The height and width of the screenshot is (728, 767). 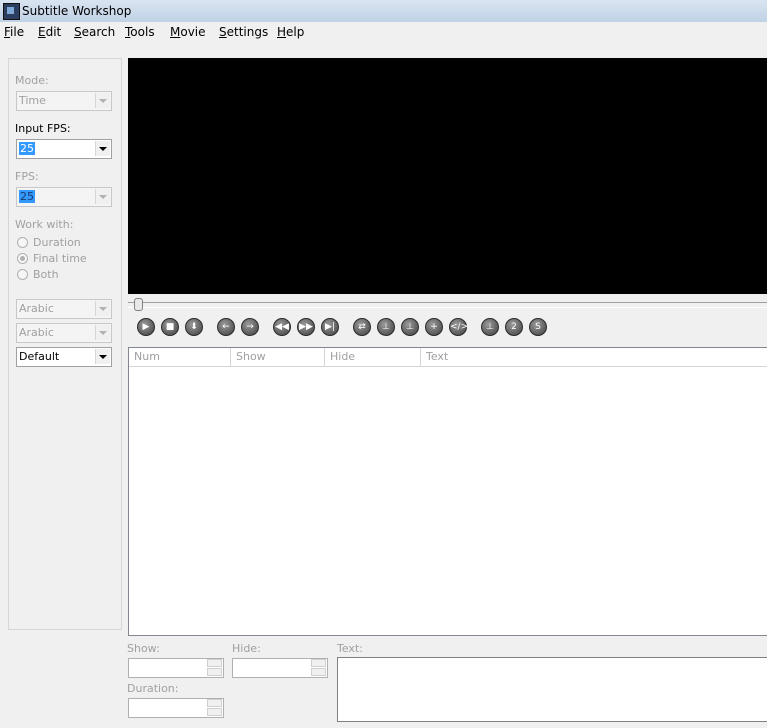 I want to click on loop-icon: ⇄, so click(x=362, y=327).